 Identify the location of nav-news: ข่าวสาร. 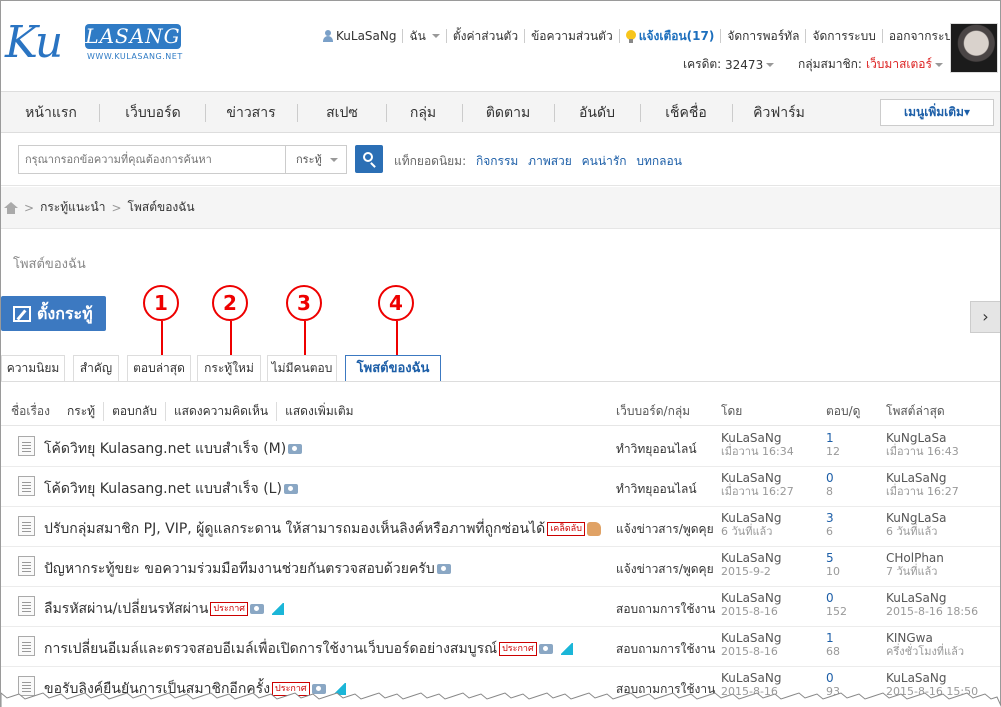
(251, 113).